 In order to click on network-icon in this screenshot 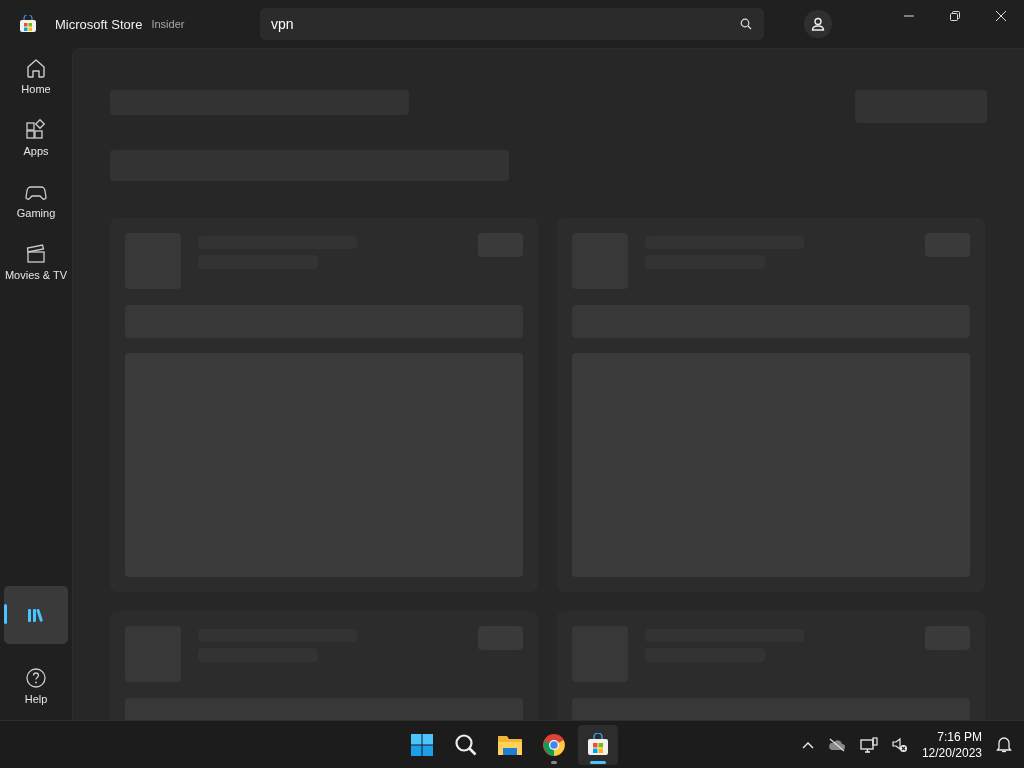, I will do `click(868, 744)`.